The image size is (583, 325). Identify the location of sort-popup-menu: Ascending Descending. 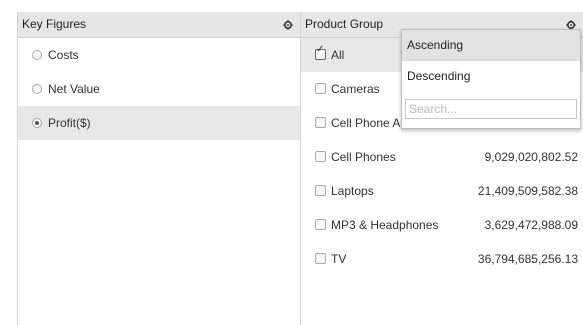
(491, 79).